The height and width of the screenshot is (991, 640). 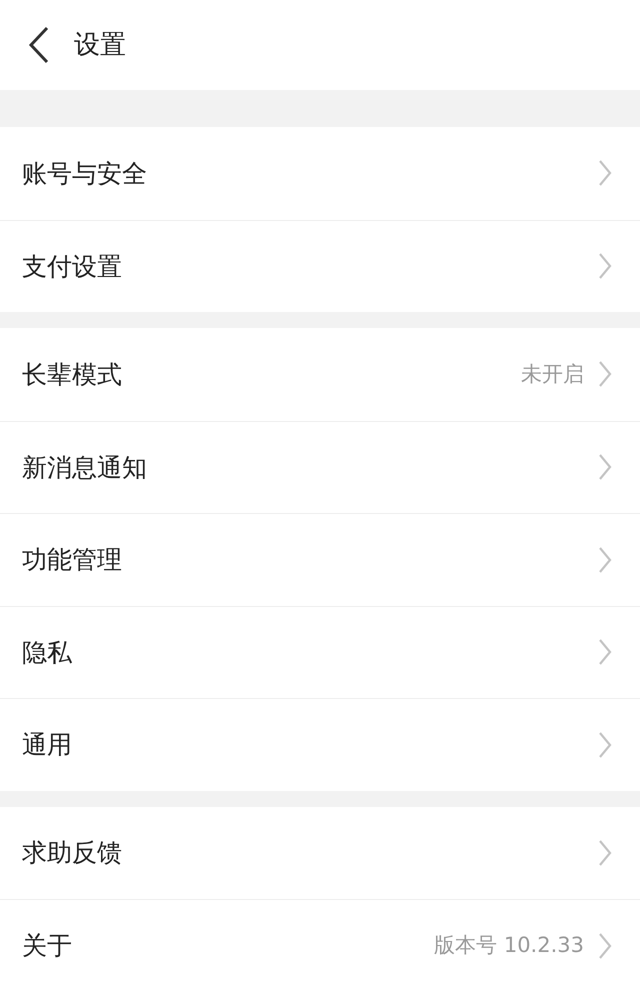 I want to click on back-icon, so click(x=39, y=45).